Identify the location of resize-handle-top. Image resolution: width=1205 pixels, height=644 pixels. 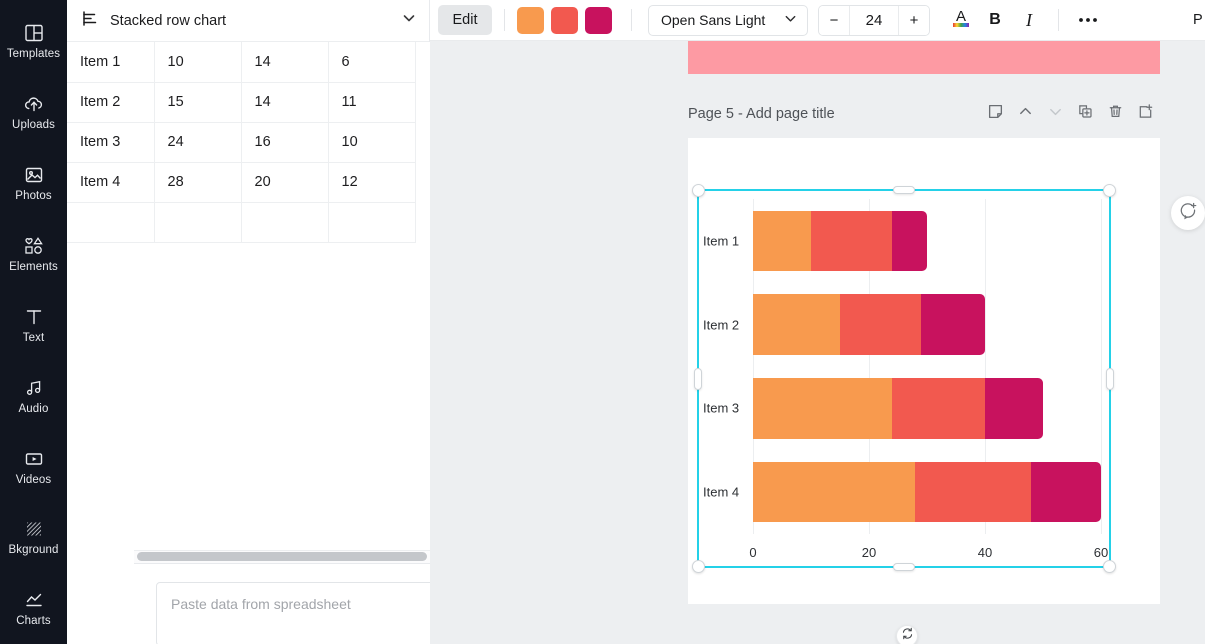
(904, 190).